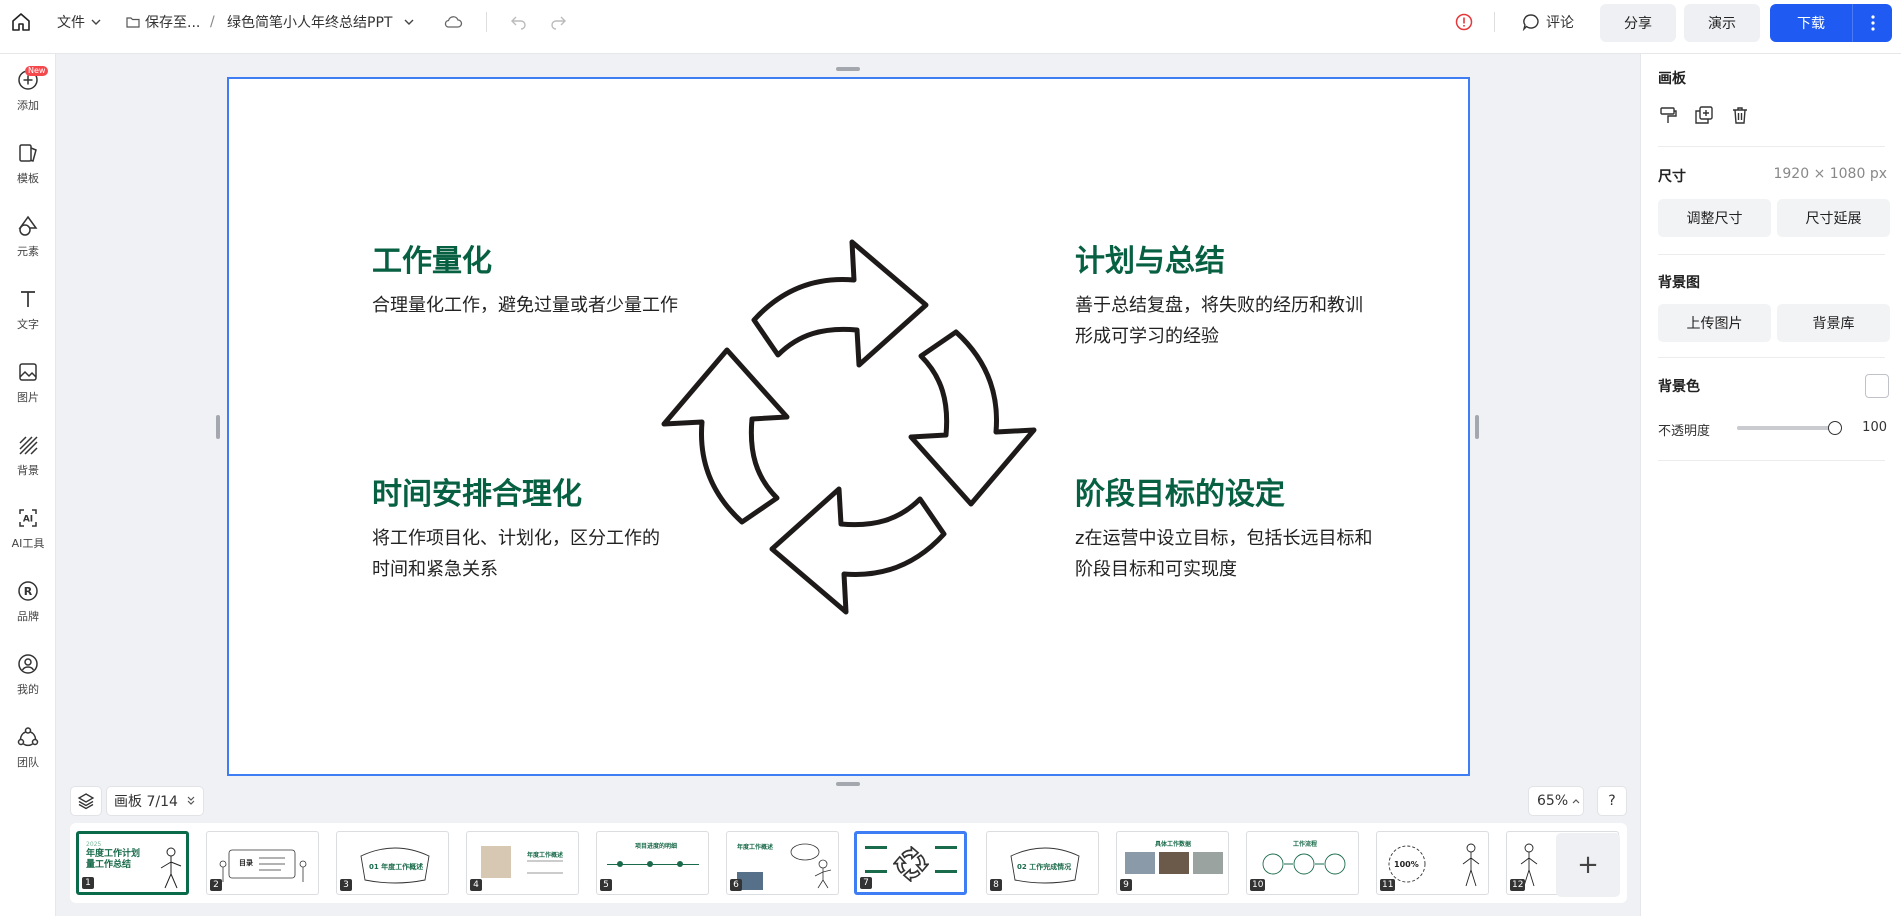 The image size is (1901, 916). Describe the element at coordinates (1530, 22) in the screenshot. I see `comment-icon` at that location.